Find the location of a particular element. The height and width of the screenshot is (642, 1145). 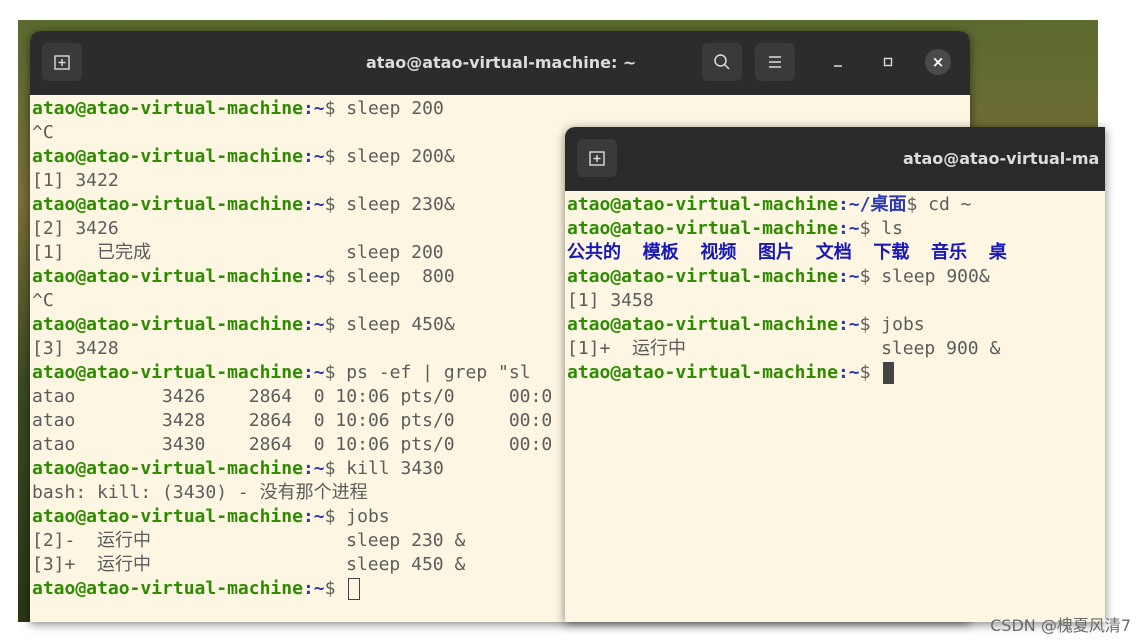

command-text: $ ps -ef | grep "sl is located at coordinates (427, 372).